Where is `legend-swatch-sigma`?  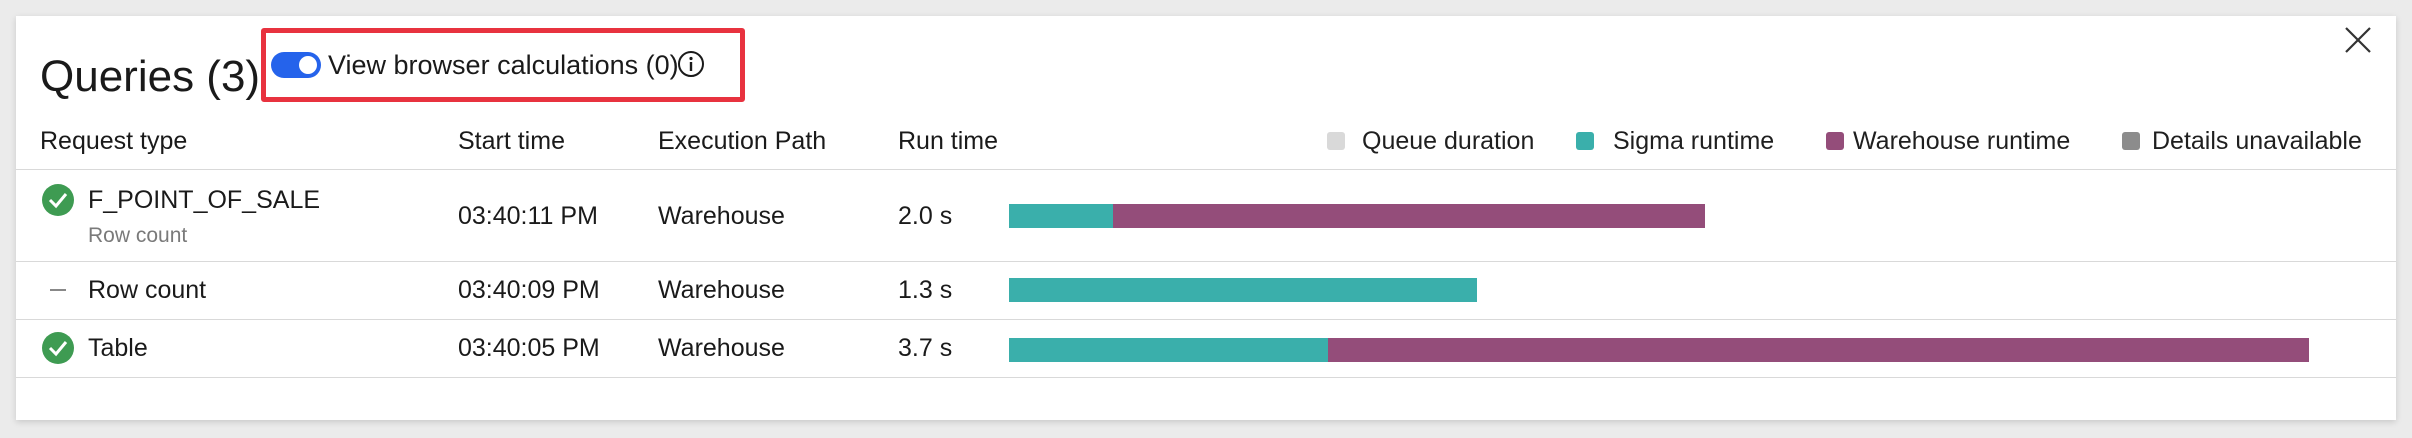
legend-swatch-sigma is located at coordinates (1585, 141).